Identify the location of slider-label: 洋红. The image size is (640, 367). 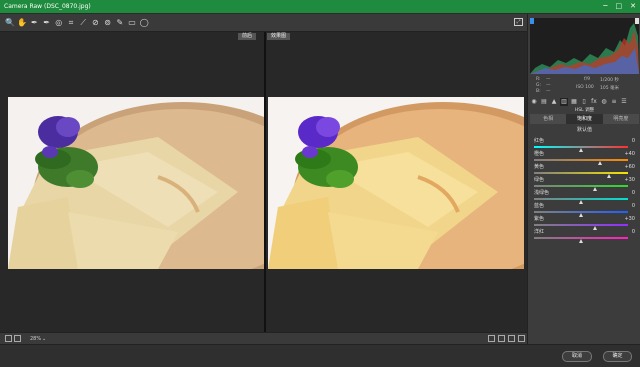
(539, 232).